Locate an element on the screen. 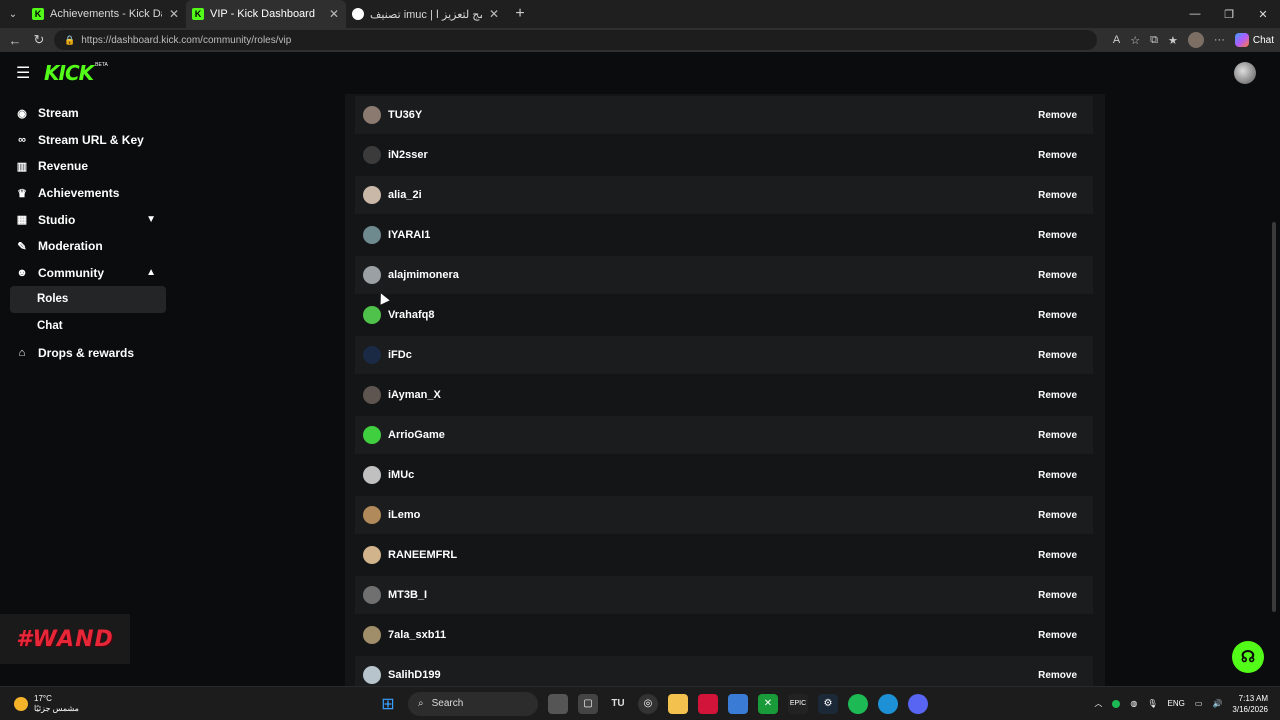 The image size is (1280, 720). tray-chevron-up-icon: ︿ is located at coordinates (1098, 703).